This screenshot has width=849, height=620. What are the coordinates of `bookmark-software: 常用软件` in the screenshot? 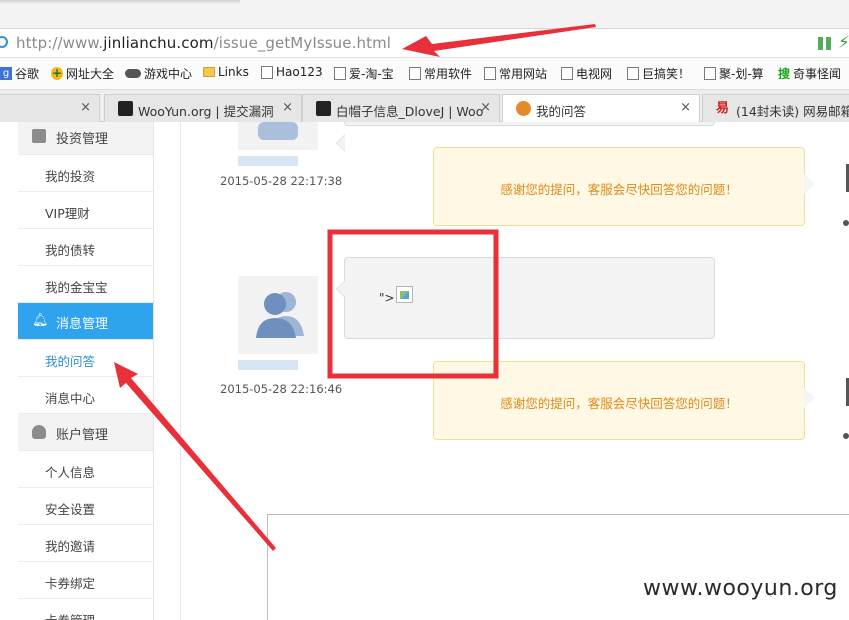 It's located at (440, 73).